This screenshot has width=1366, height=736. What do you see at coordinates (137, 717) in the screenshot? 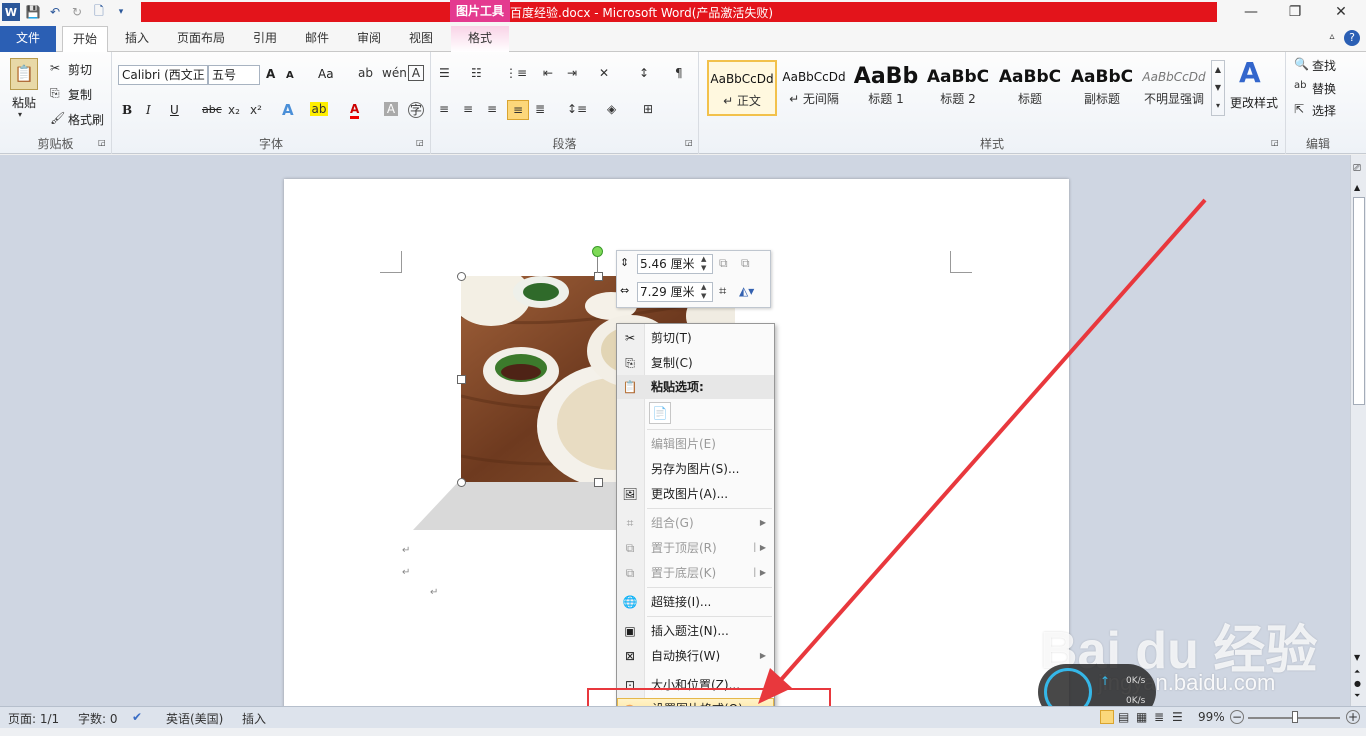
I see `proofing-icon: ✔` at bounding box center [137, 717].